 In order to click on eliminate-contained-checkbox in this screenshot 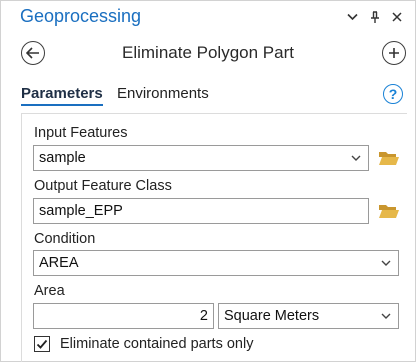, I will do `click(42, 344)`.